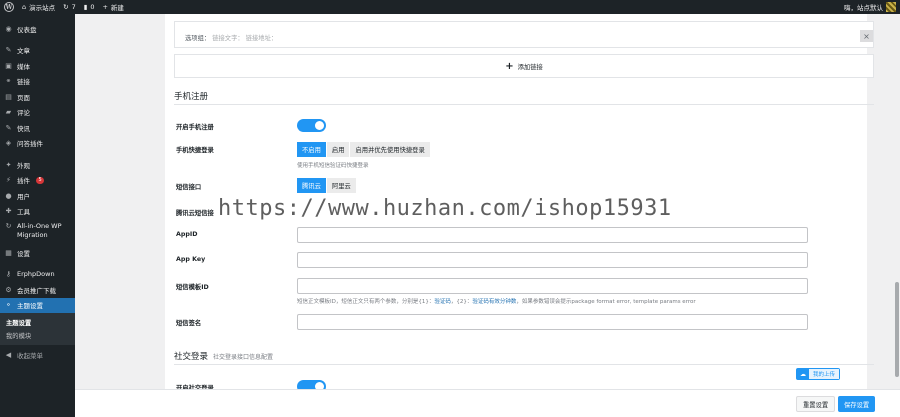  What do you see at coordinates (23, 97) in the screenshot?
I see `sidebar-item-label: 页面` at bounding box center [23, 97].